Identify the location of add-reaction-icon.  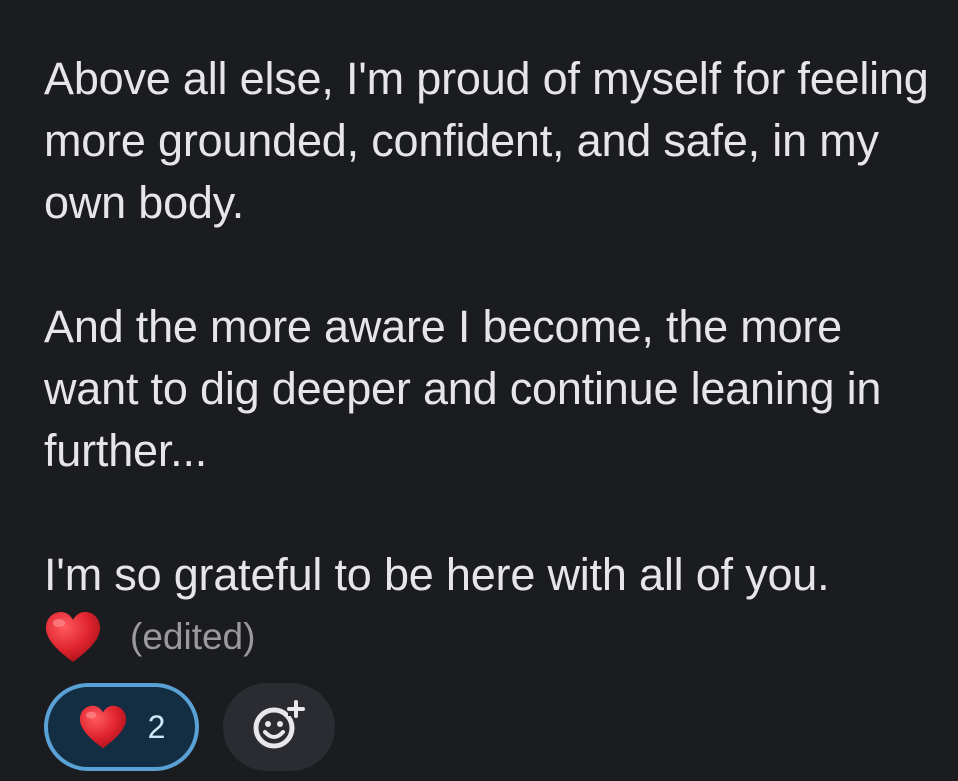
(279, 727).